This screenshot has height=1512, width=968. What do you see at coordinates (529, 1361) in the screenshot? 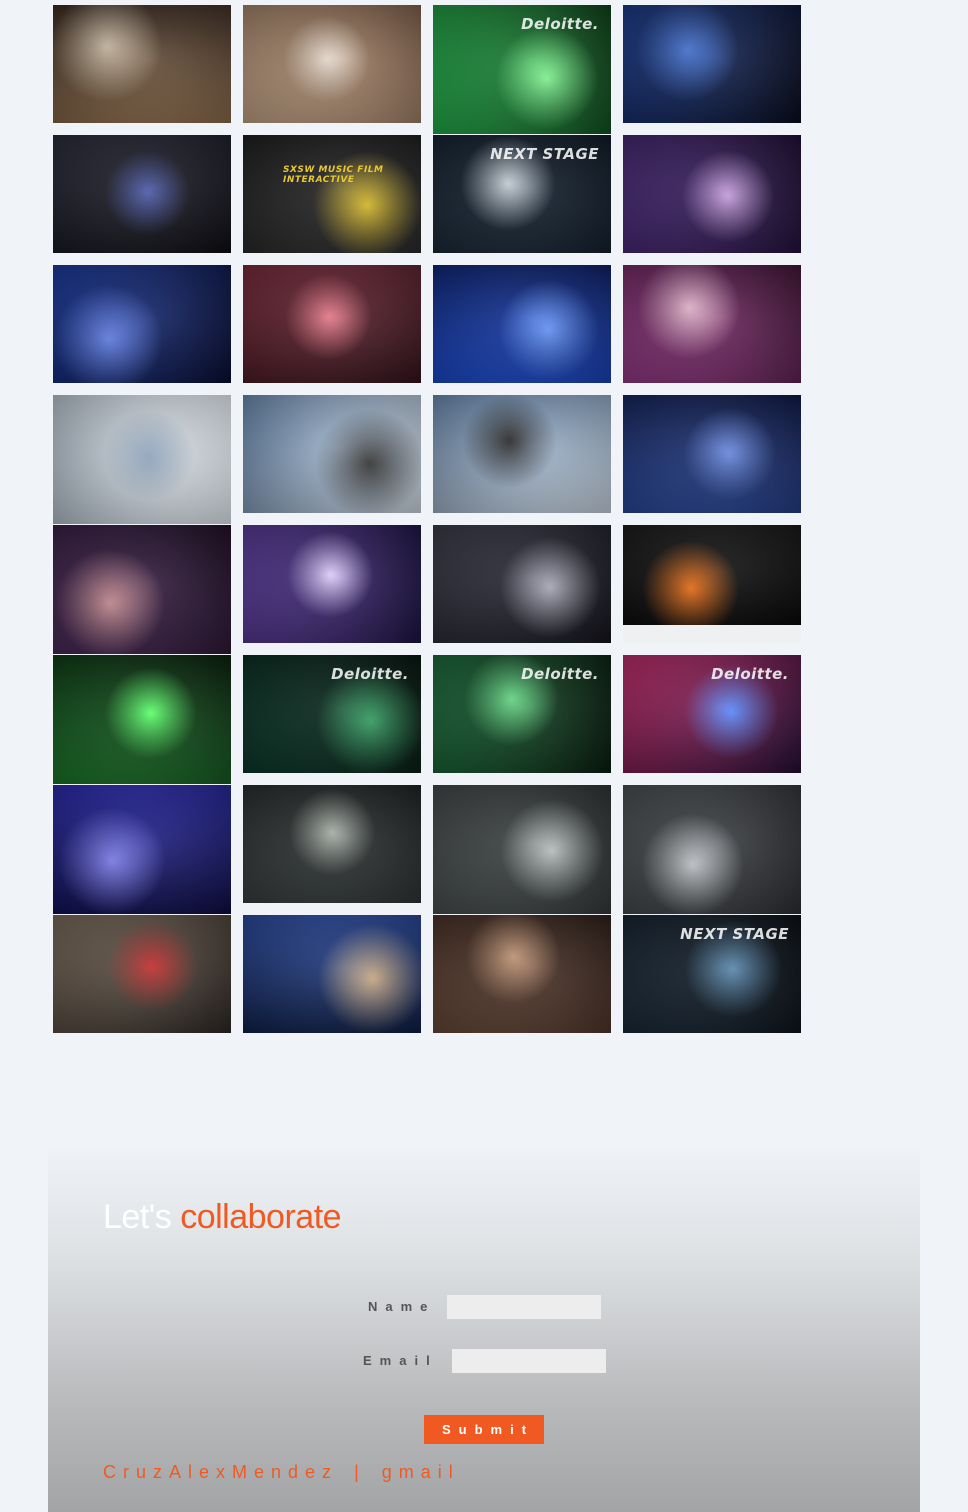
I see `email-field` at bounding box center [529, 1361].